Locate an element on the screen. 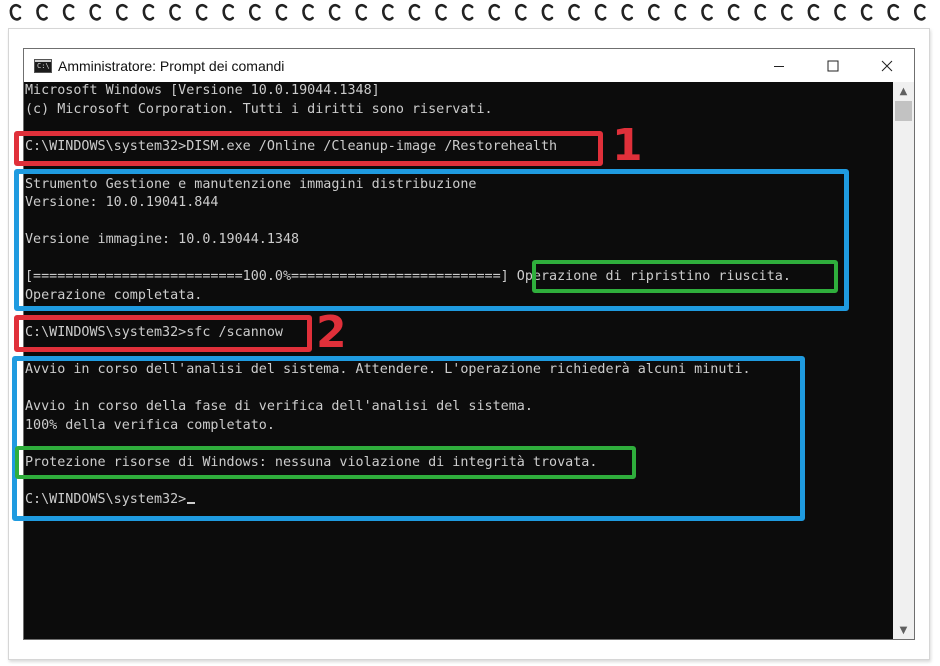  step-number-2: 2 is located at coordinates (331, 332).